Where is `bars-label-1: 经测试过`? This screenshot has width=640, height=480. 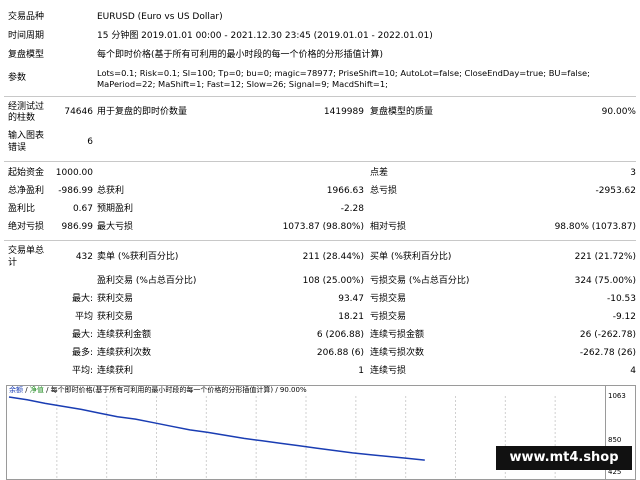
bars-label-1: 经测试过 is located at coordinates (26, 107).